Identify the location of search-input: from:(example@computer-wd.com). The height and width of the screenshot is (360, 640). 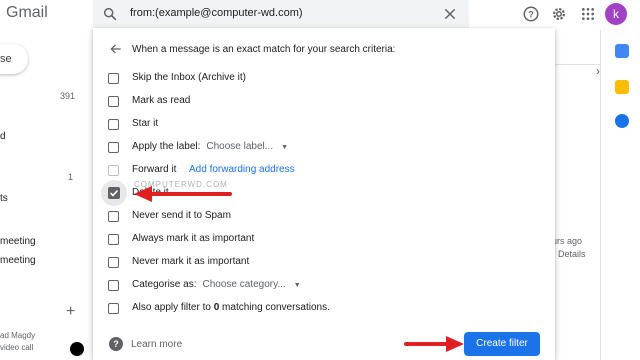
(216, 13).